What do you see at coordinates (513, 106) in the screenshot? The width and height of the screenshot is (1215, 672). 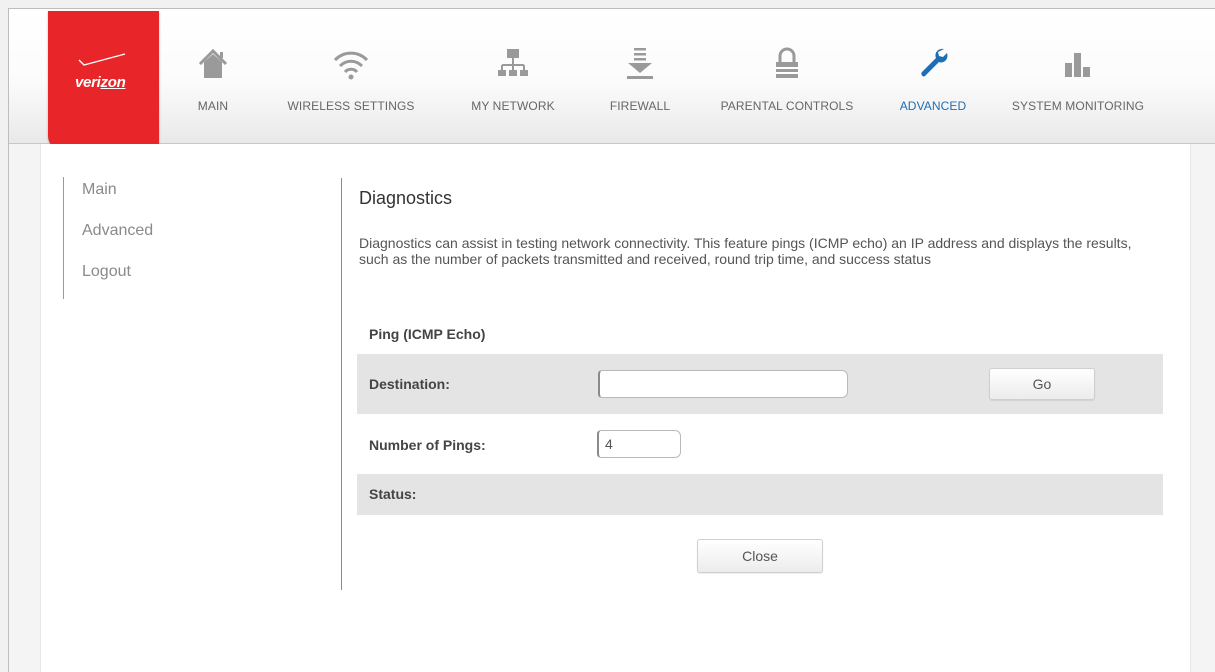 I see `nav-my-network-label: MY NETWORK` at bounding box center [513, 106].